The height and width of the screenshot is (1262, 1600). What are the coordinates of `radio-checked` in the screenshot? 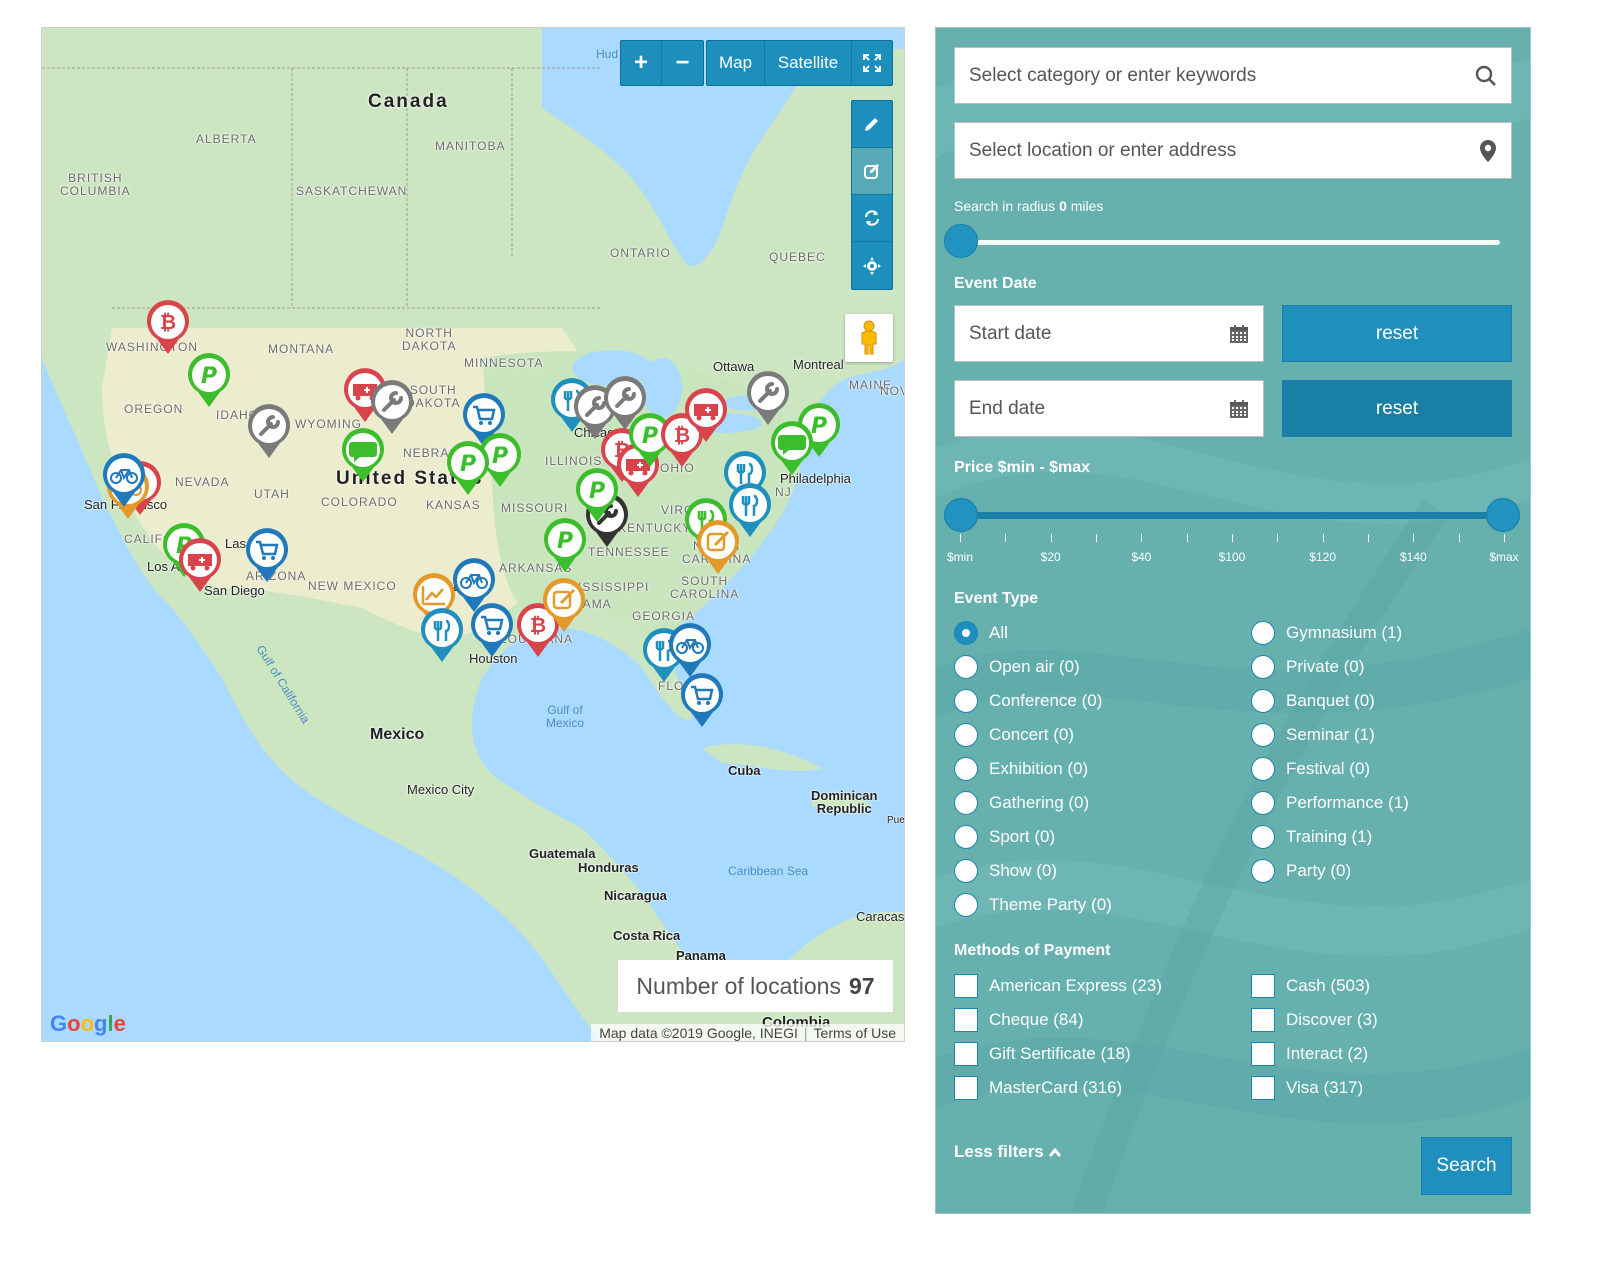 It's located at (966, 633).